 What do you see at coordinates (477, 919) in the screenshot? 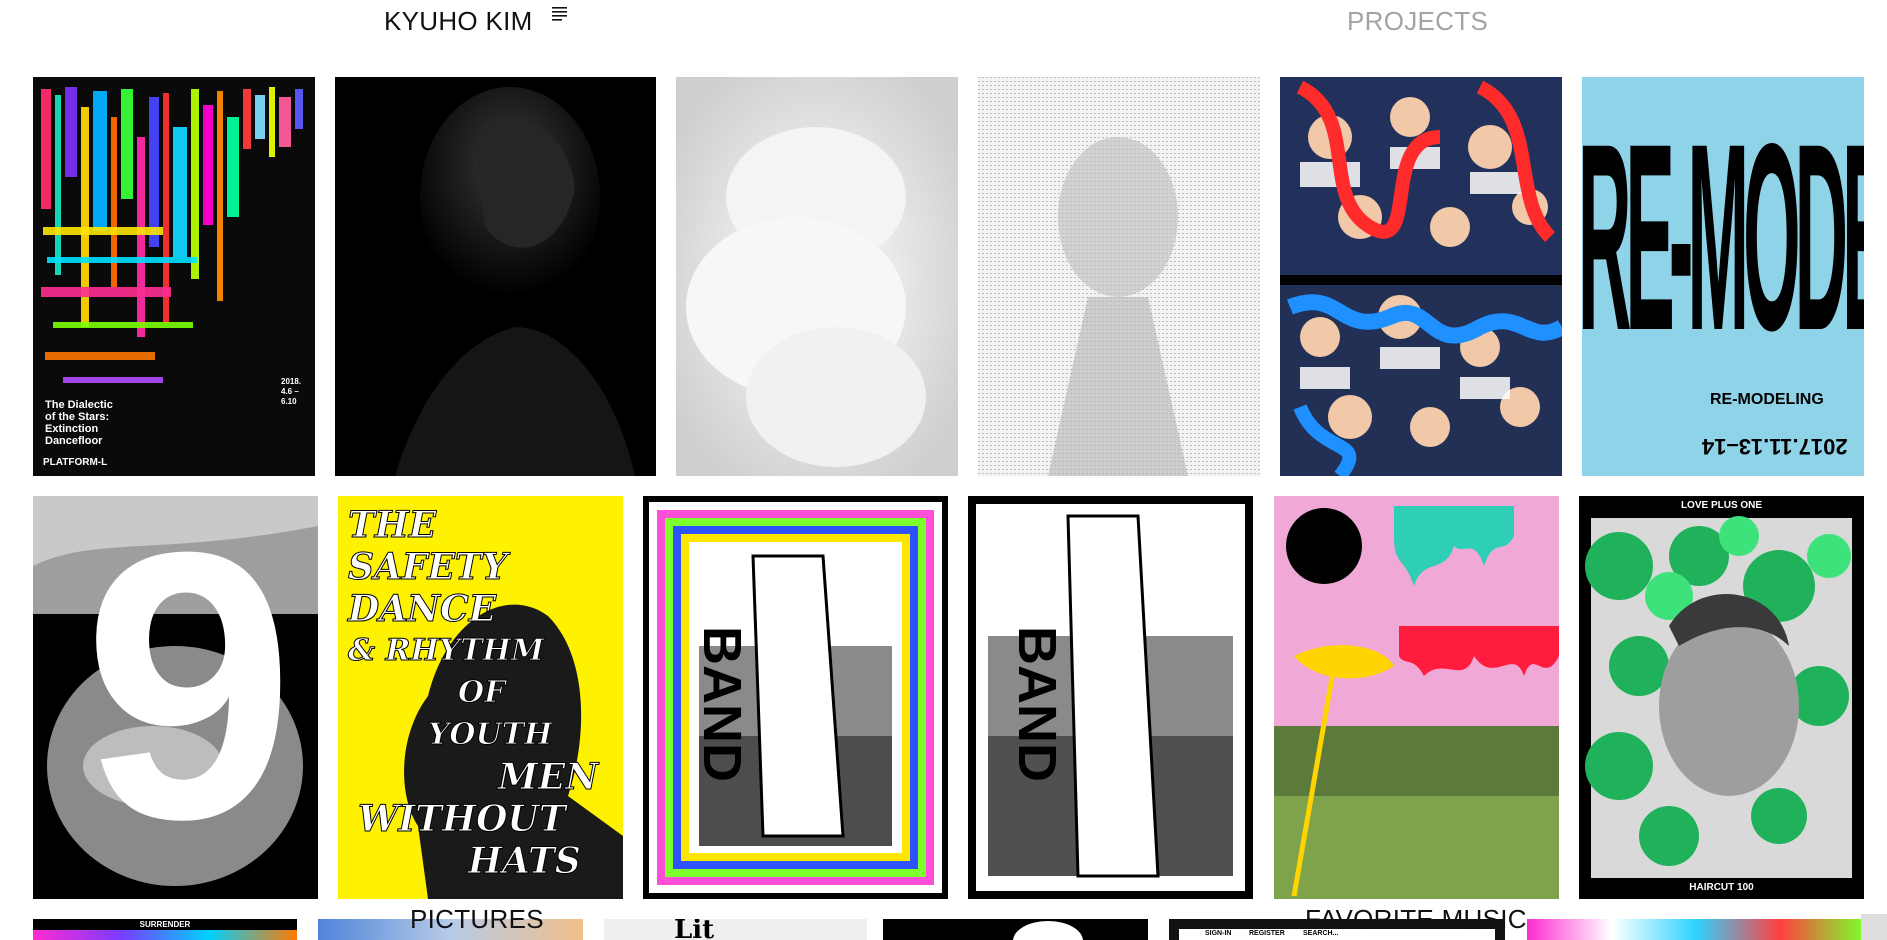
I see `nav-pictures: PICTURES` at bounding box center [477, 919].